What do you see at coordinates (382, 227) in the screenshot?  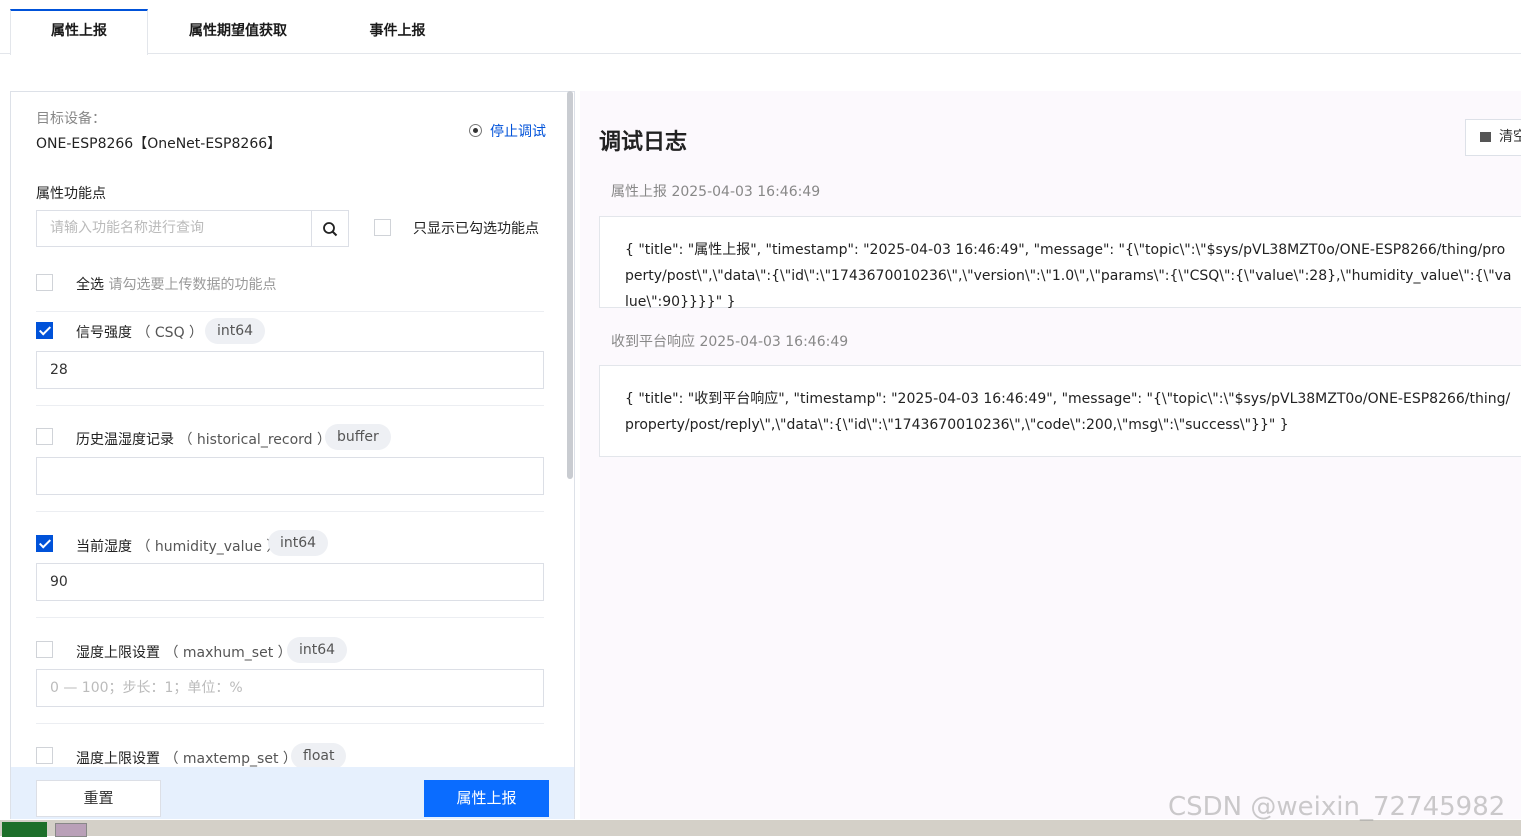 I see `only-checked-checkbox` at bounding box center [382, 227].